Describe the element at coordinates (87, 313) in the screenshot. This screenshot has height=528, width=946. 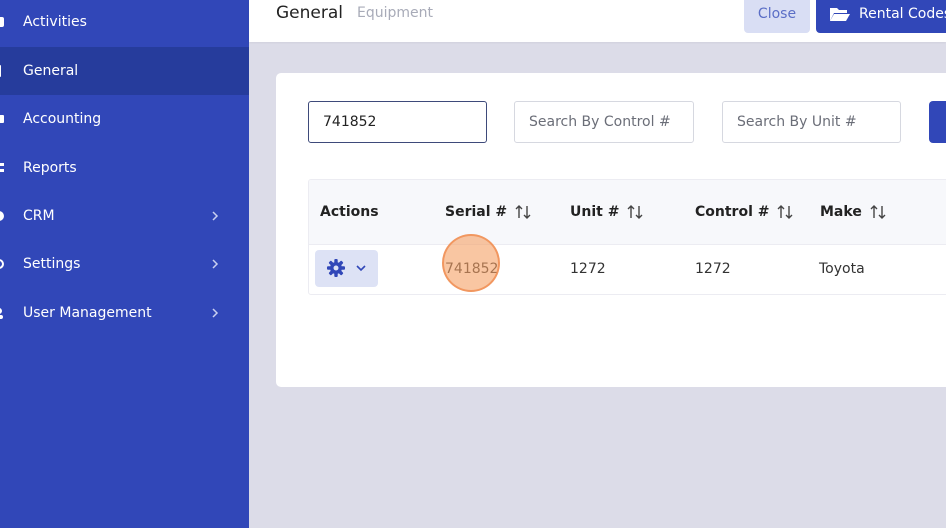
I see `sidebar-item-label: User Management` at that location.